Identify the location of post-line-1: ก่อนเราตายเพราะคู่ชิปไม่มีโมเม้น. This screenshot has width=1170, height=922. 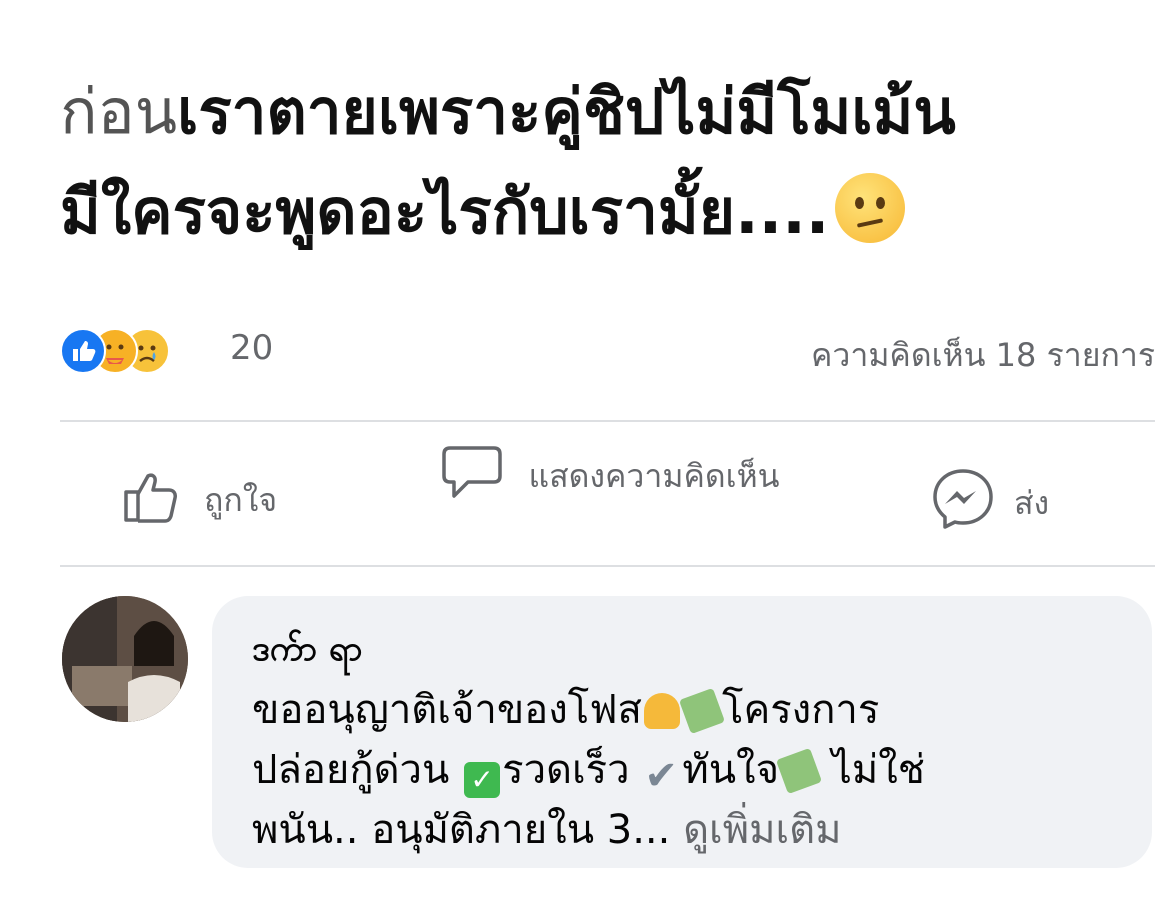
(605, 112).